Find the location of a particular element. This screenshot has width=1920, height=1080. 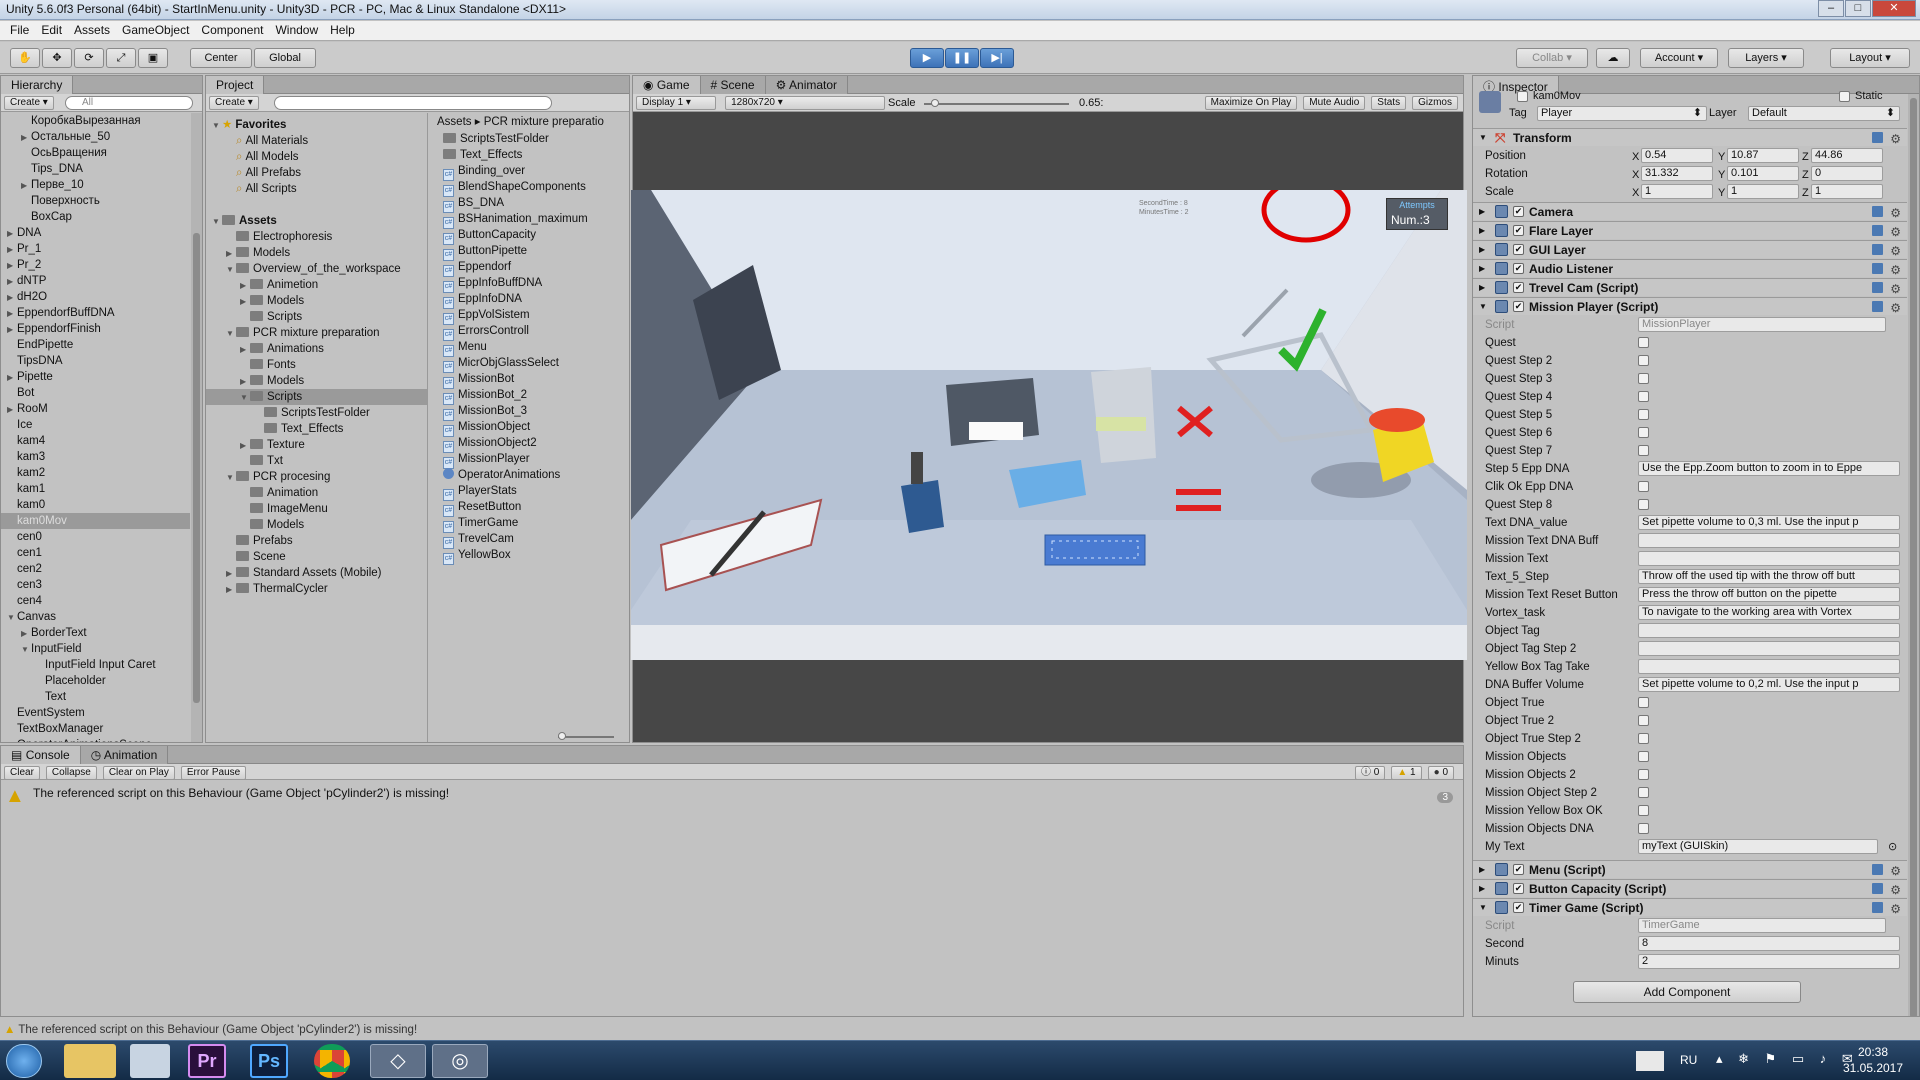

hierarchy-item: Поверхность is located at coordinates (95, 201).